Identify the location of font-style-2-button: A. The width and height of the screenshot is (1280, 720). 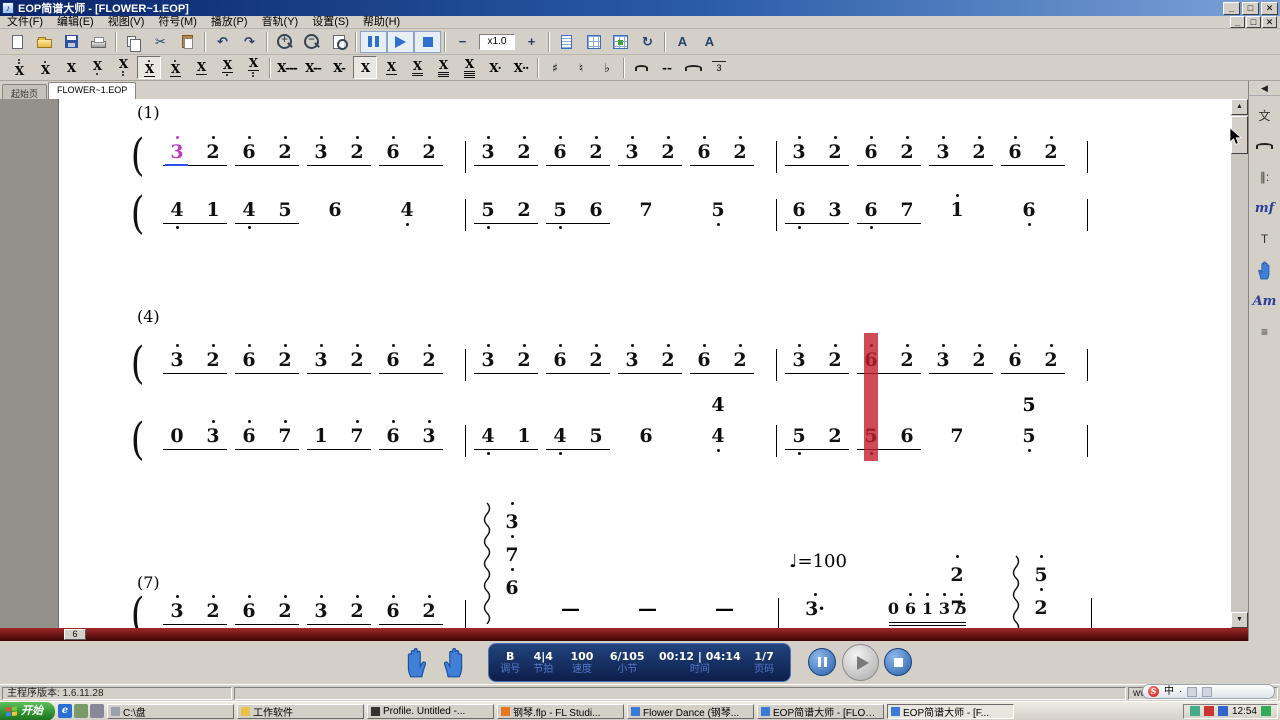
(709, 42).